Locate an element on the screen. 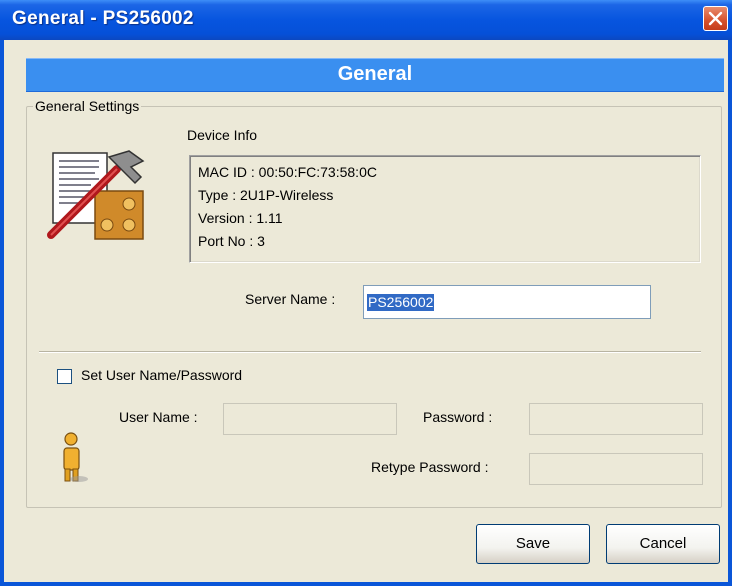 Image resolution: width=732 pixels, height=586 pixels. retype-password-input is located at coordinates (616, 469).